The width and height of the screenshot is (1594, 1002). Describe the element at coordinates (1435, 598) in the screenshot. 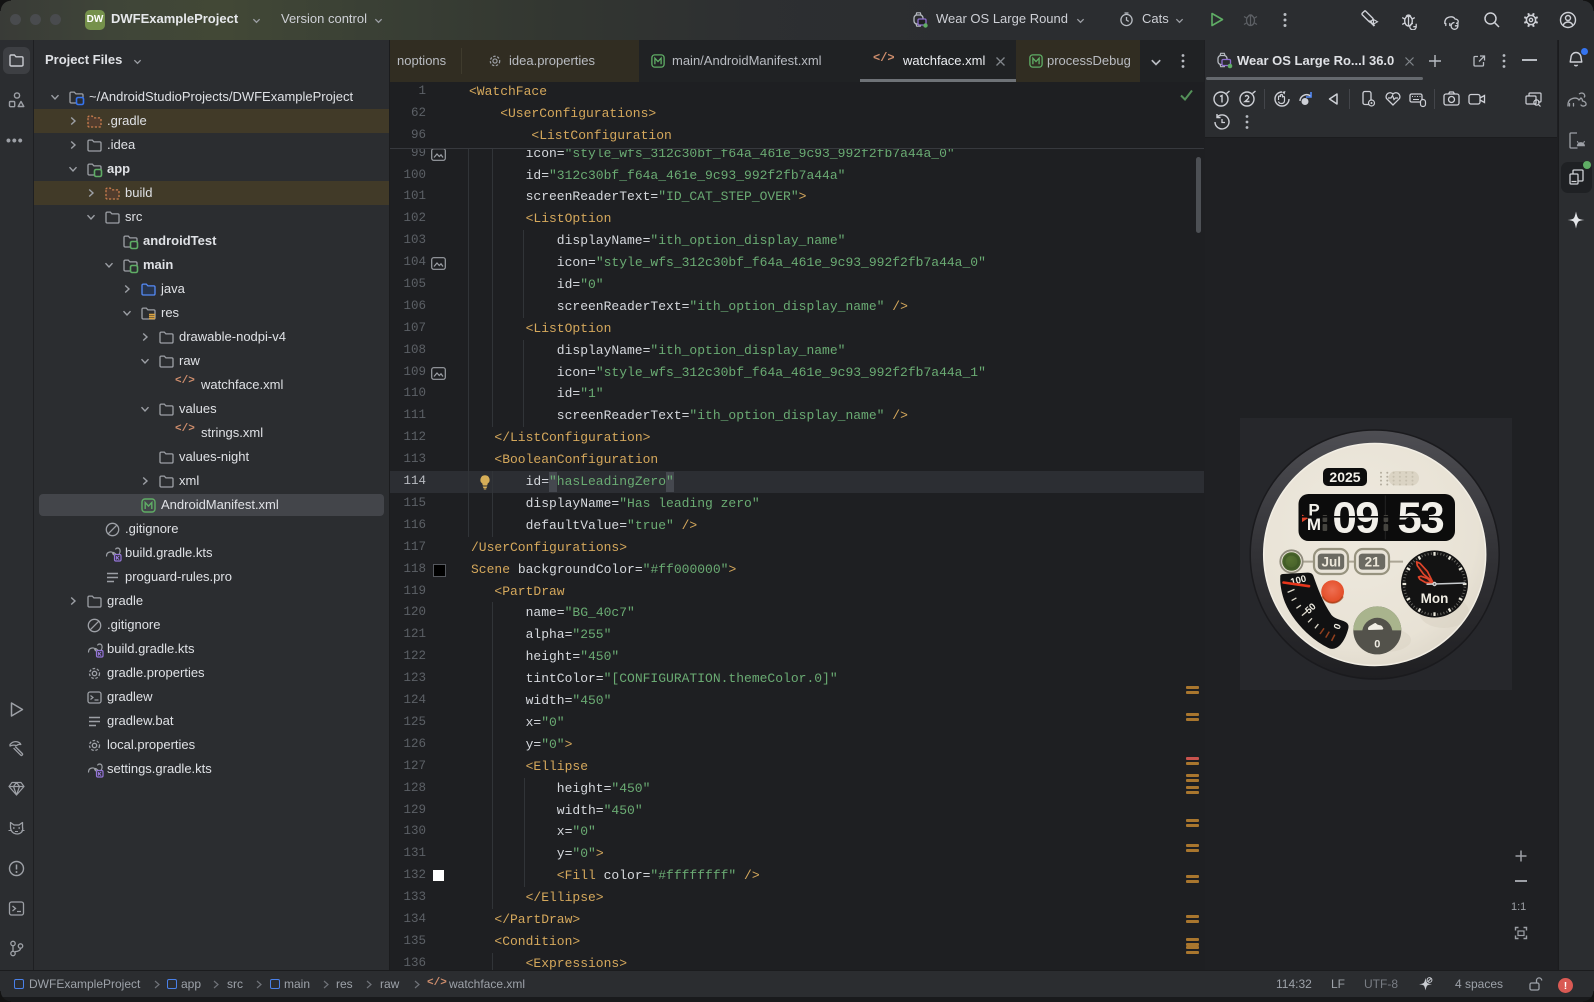

I see `svg-text: Mon` at that location.